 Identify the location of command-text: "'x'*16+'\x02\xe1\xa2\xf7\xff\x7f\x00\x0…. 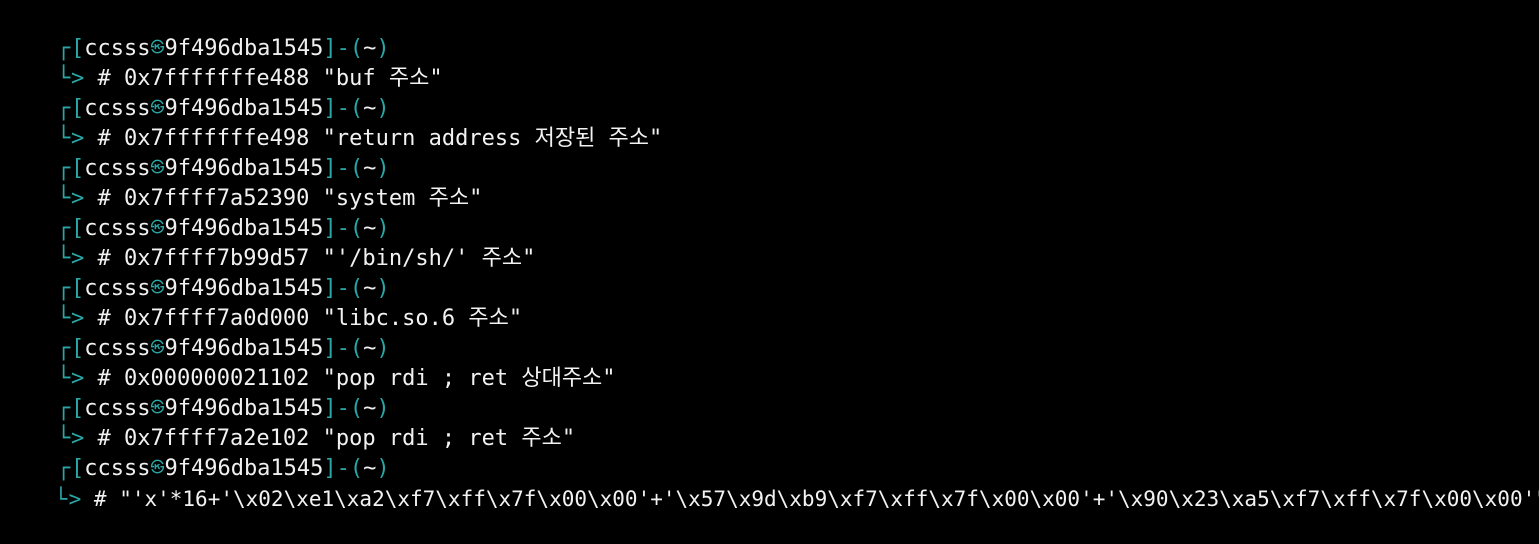
(829, 499).